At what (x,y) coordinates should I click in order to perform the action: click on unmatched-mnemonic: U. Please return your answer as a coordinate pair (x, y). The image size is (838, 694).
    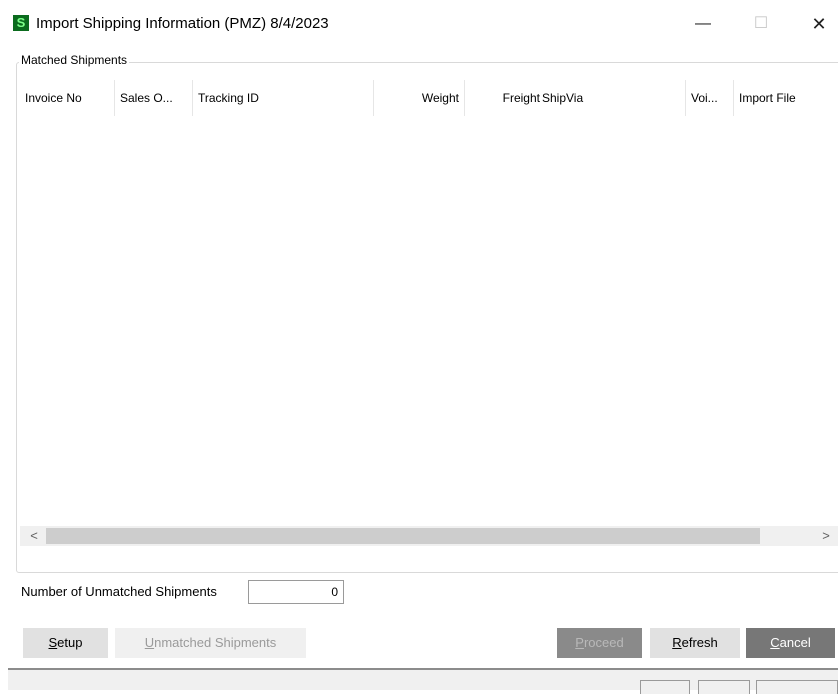
    Looking at the image, I should click on (149, 642).